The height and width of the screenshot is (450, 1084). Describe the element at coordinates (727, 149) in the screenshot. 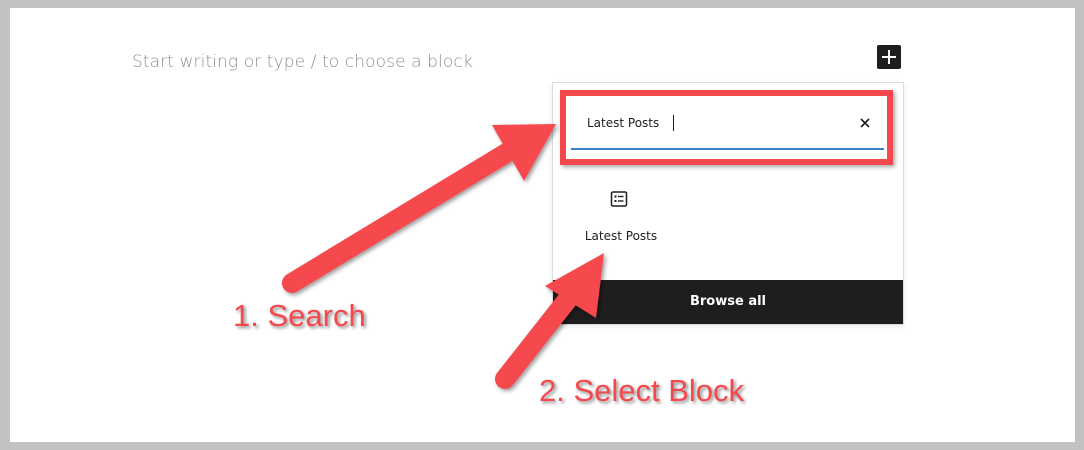

I see `search-focus-underline` at that location.